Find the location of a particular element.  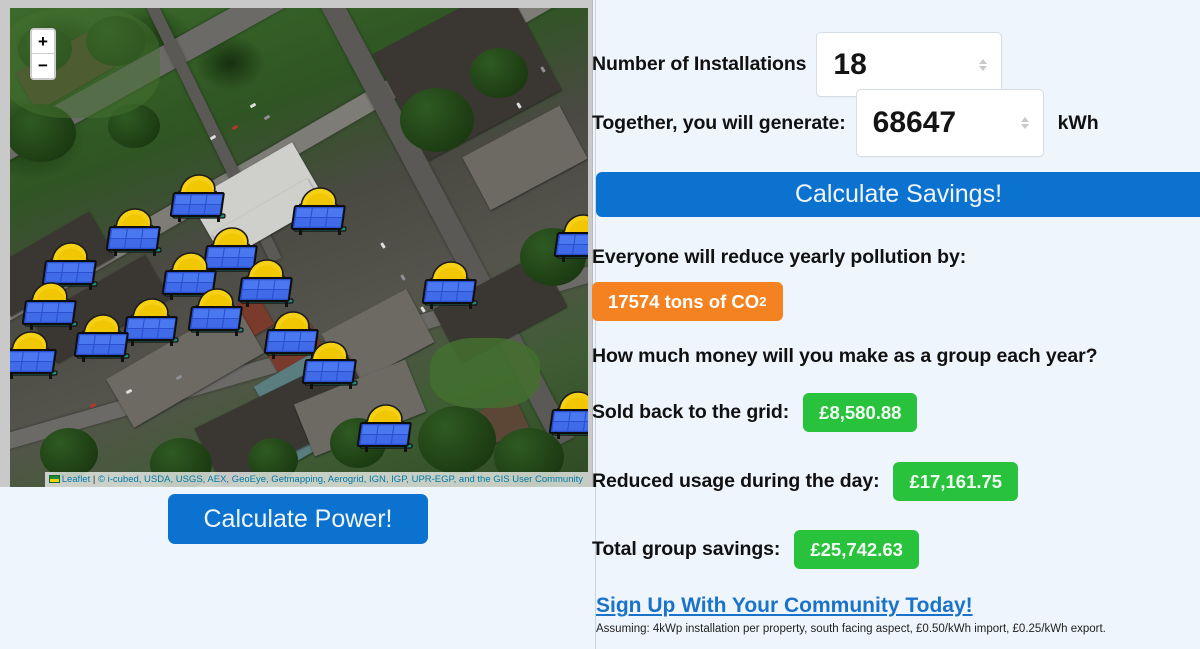

money-row-sold-back: Sold back to the grid: £8,580.88 is located at coordinates (755, 412).